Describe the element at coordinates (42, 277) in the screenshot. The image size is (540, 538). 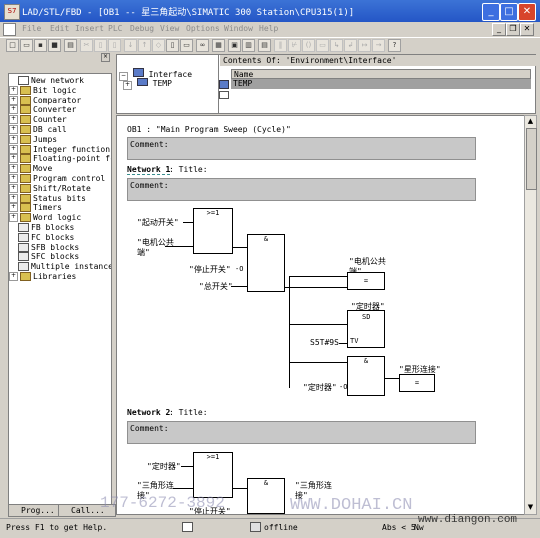
I see `tree-item: + Libraries` at that location.